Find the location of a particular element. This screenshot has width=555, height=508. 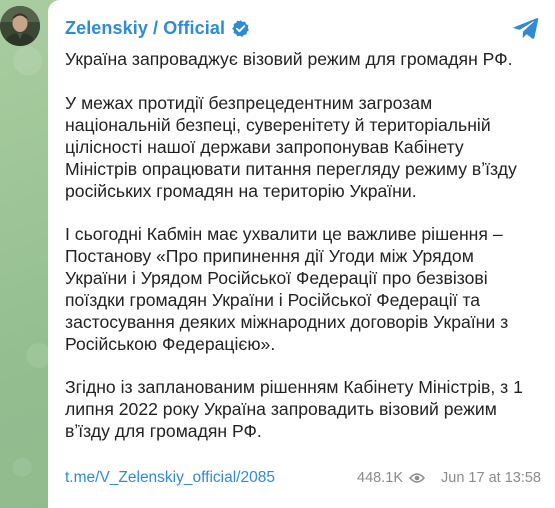

channel-avatar is located at coordinates (20, 26).